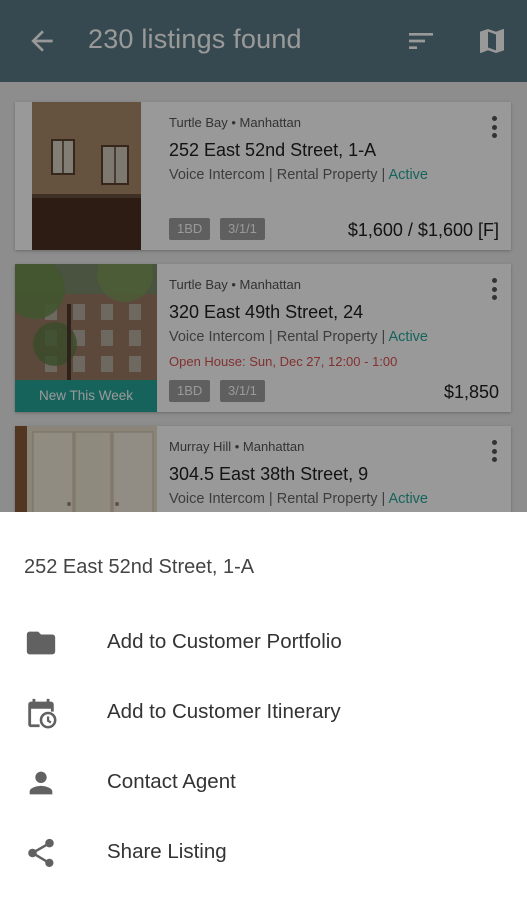  What do you see at coordinates (42, 713) in the screenshot?
I see `calendar-clock-icon` at bounding box center [42, 713].